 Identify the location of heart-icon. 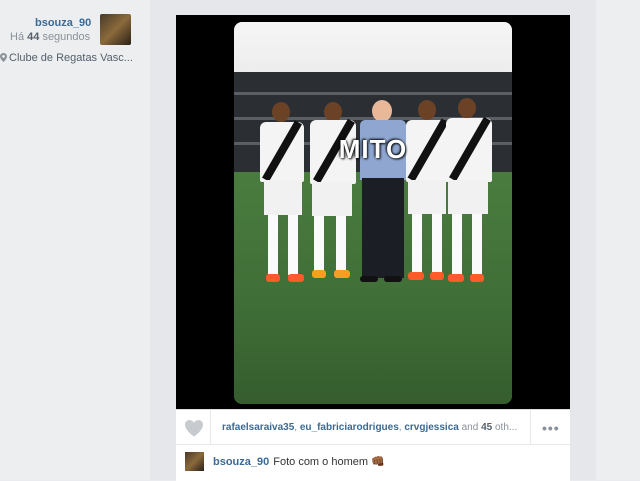
(194, 428).